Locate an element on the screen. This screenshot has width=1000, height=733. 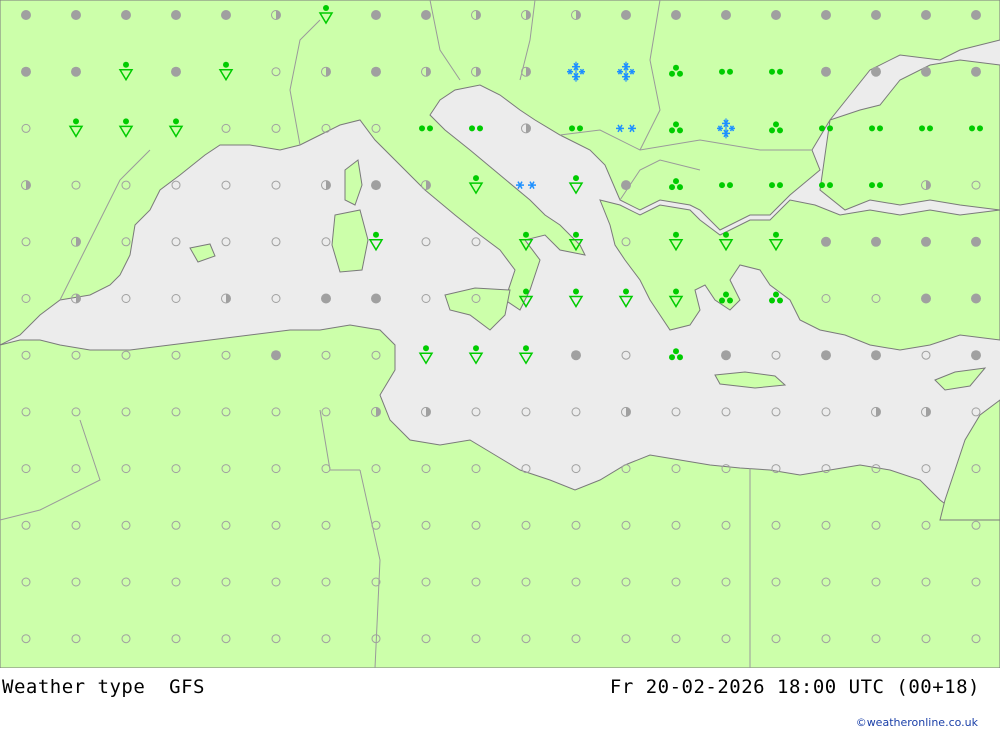
model-name: GFS is located at coordinates (187, 687).